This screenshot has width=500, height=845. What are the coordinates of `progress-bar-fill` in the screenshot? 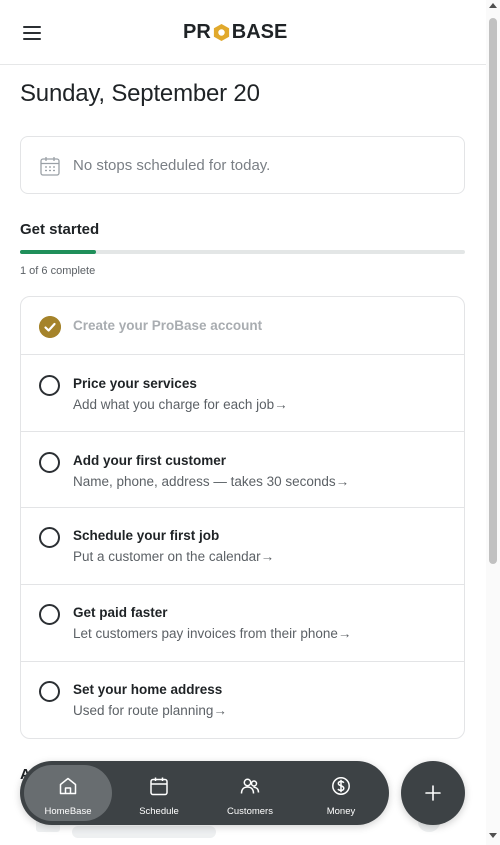 It's located at (58, 252).